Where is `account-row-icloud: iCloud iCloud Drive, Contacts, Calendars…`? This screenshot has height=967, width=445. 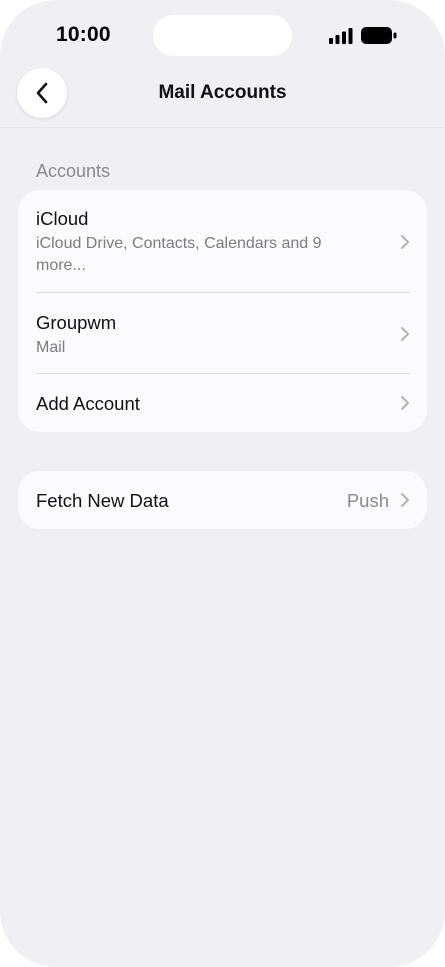 account-row-icloud: iCloud iCloud Drive, Contacts, Calendars… is located at coordinates (222, 241).